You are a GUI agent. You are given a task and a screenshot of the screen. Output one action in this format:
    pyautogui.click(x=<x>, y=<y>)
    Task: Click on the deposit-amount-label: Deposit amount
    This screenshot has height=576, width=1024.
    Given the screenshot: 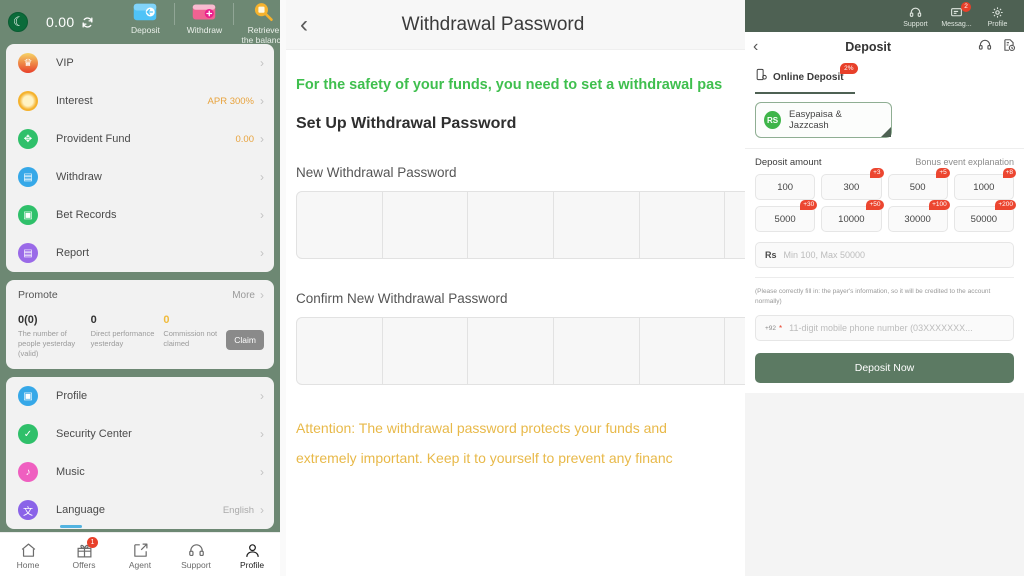 What is the action you would take?
    pyautogui.click(x=788, y=162)
    